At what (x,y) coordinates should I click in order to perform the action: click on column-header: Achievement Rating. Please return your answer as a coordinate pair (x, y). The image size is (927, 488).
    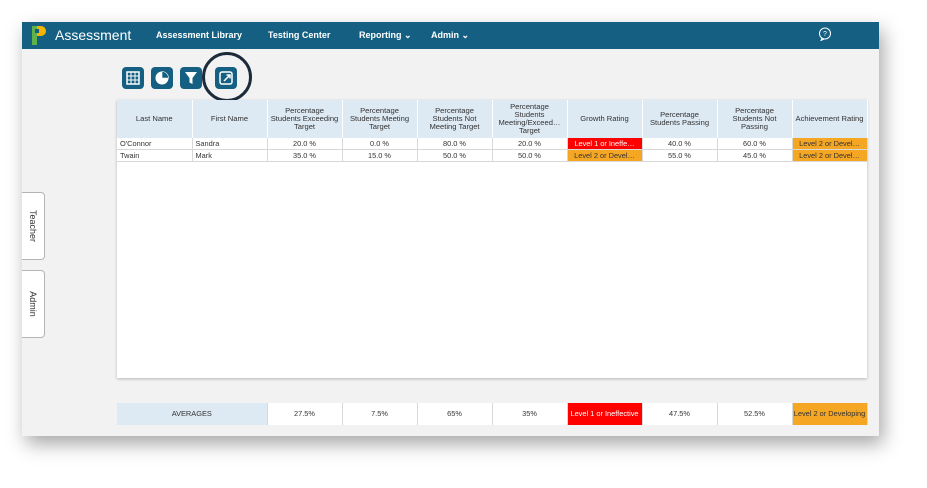
    Looking at the image, I should click on (830, 119).